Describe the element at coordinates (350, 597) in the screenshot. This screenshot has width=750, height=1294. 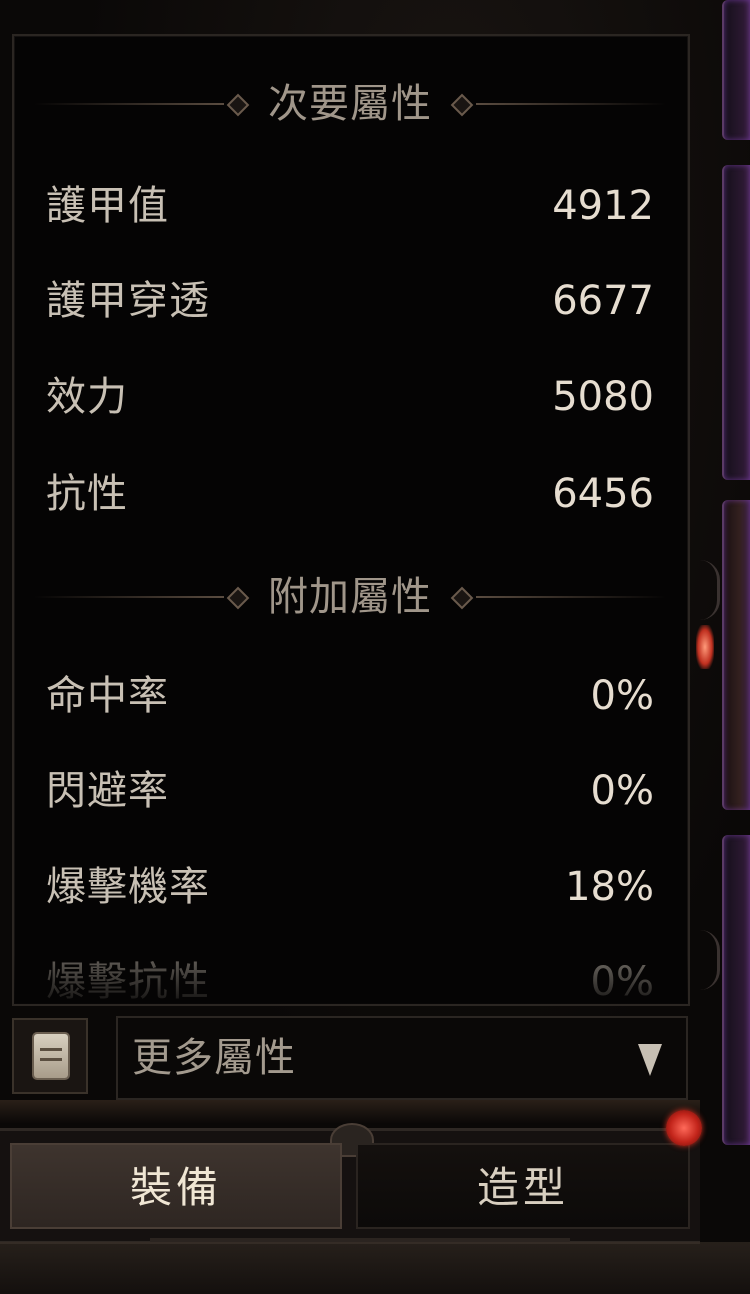
I see `additional-section-header: 附加屬性` at that location.